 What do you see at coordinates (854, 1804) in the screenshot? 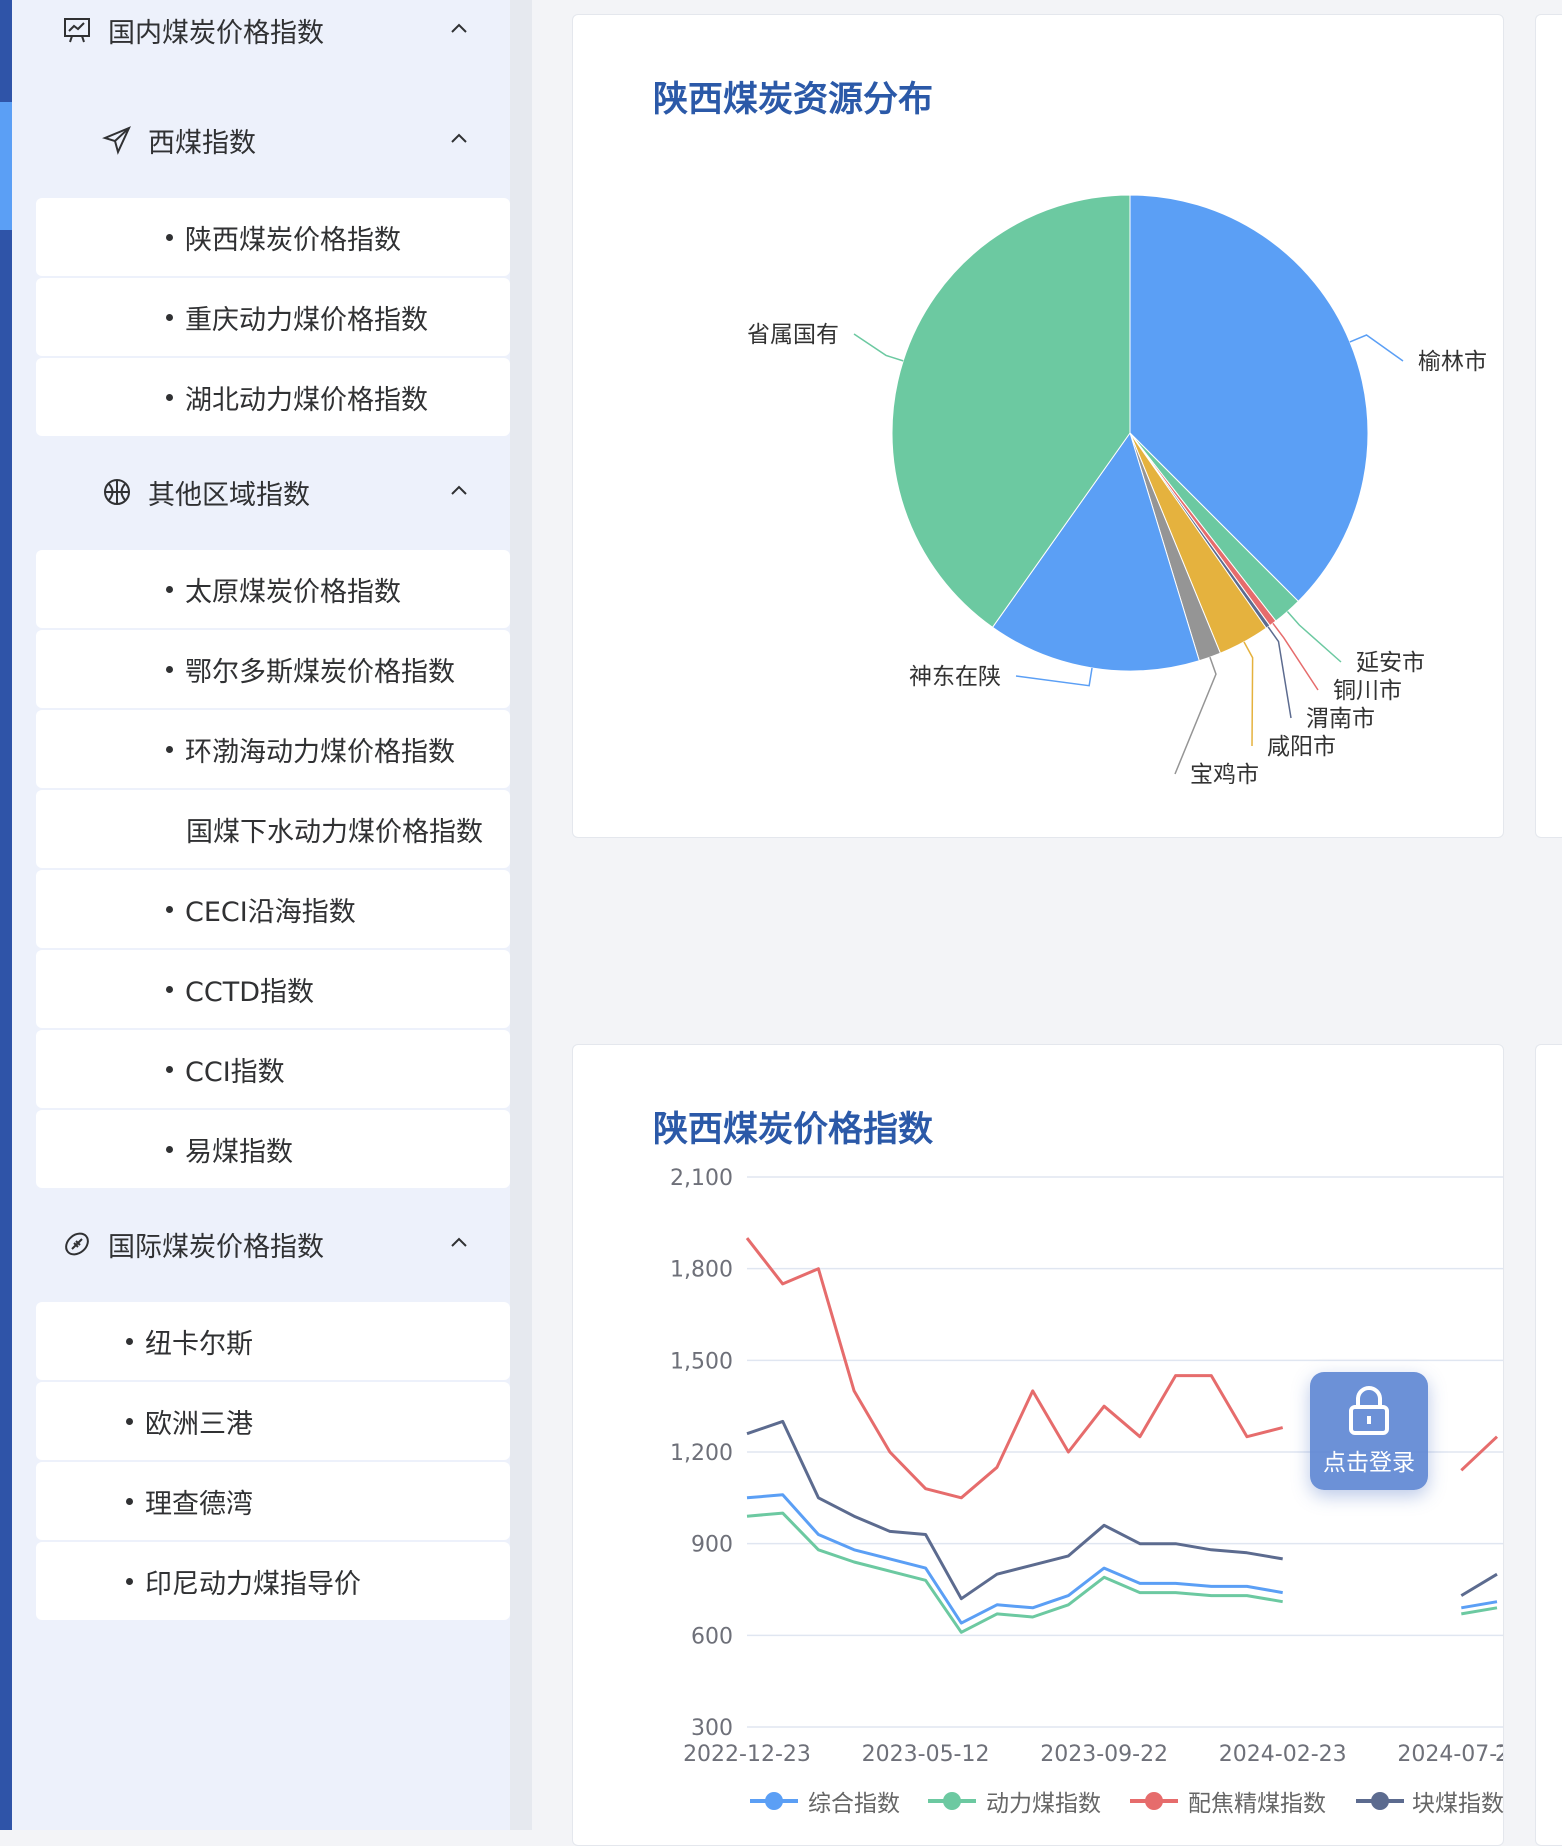
I see `legend-label: 综合指数` at bounding box center [854, 1804].